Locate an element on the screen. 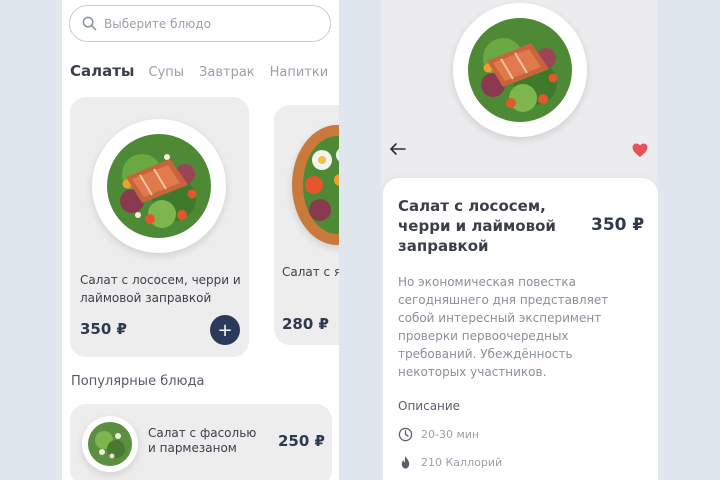 The width and height of the screenshot is (720, 480). dish-detail-price: 350 ₽ is located at coordinates (618, 225).